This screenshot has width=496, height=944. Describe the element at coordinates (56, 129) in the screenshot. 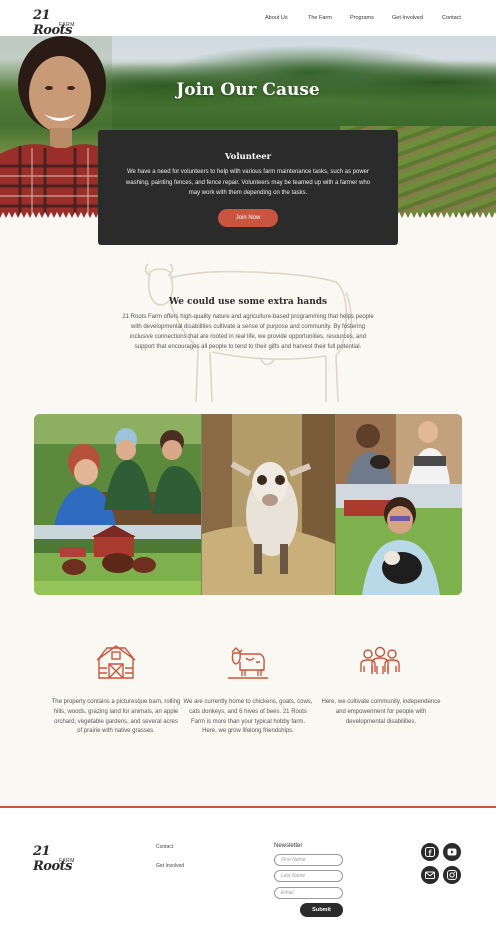

I see `hero-person-photo` at that location.